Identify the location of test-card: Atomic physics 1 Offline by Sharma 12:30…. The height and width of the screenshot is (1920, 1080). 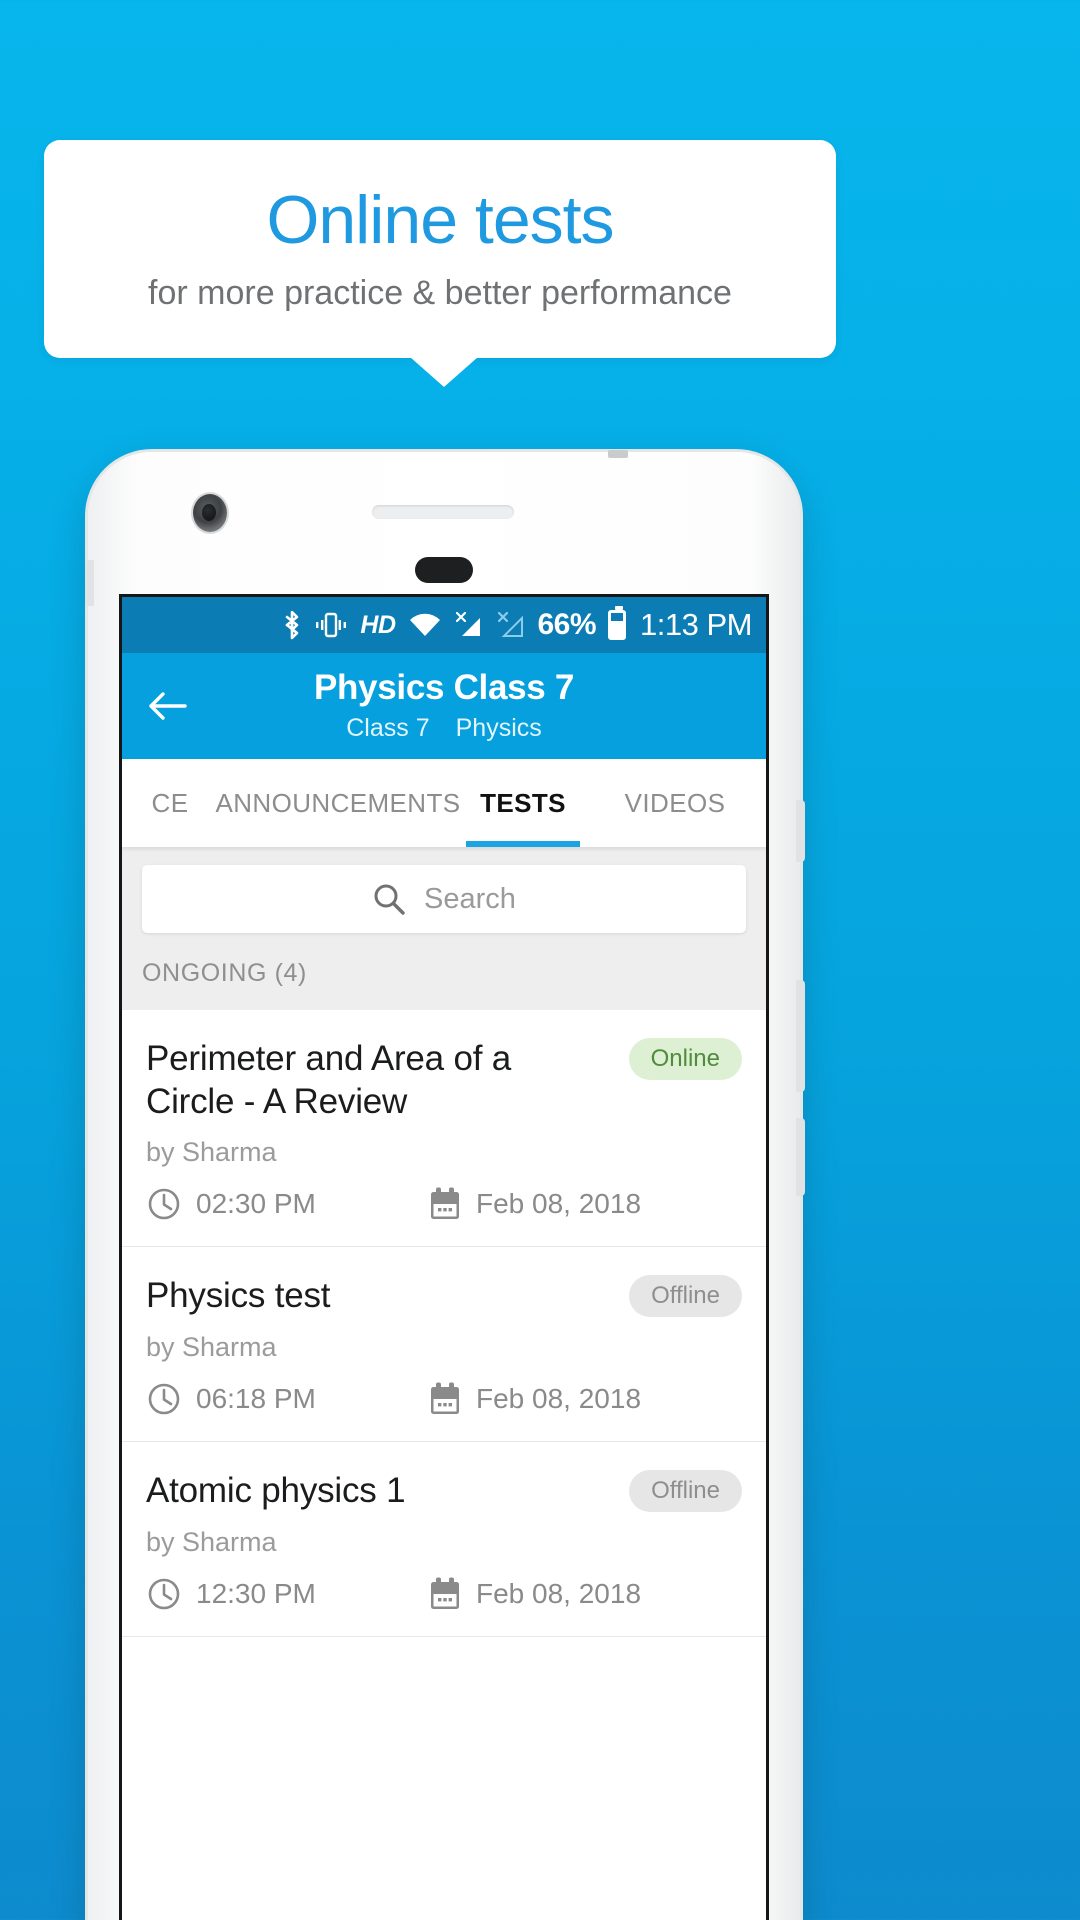
(444, 1539).